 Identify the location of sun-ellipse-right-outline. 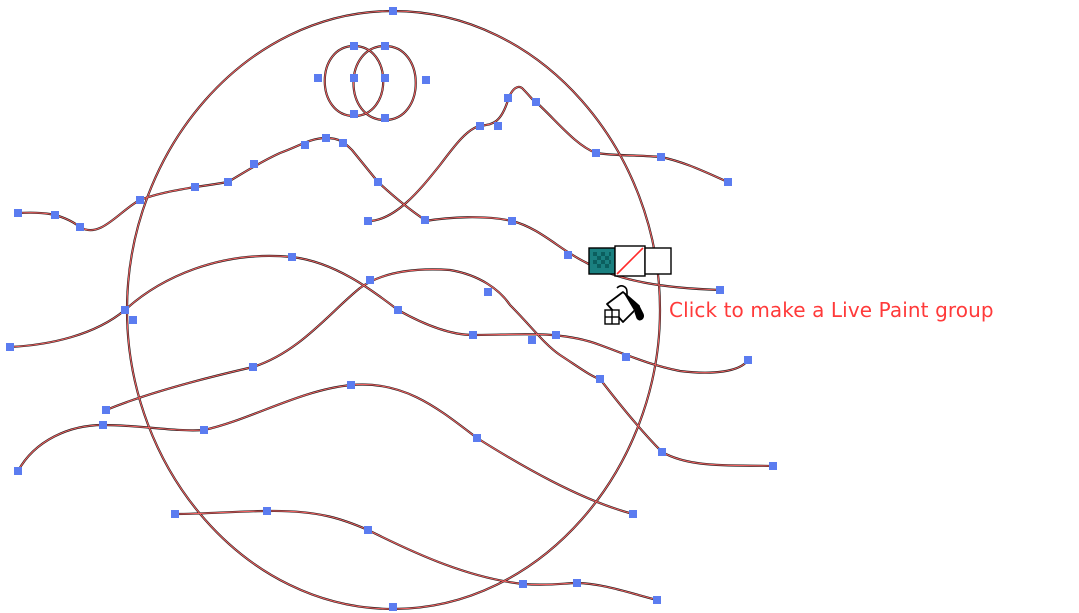
(384, 83).